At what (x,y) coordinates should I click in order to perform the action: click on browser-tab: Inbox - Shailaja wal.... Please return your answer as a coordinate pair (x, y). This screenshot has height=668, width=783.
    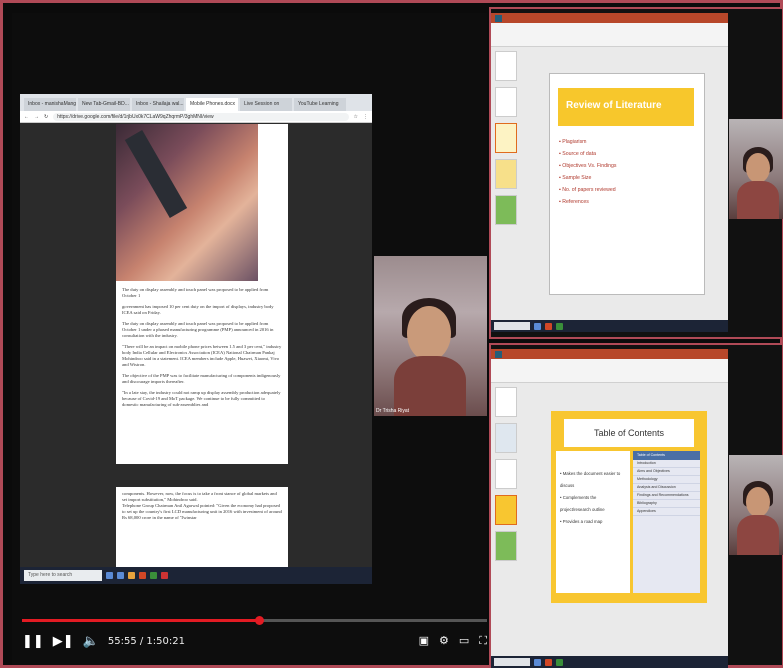
    Looking at the image, I should click on (158, 104).